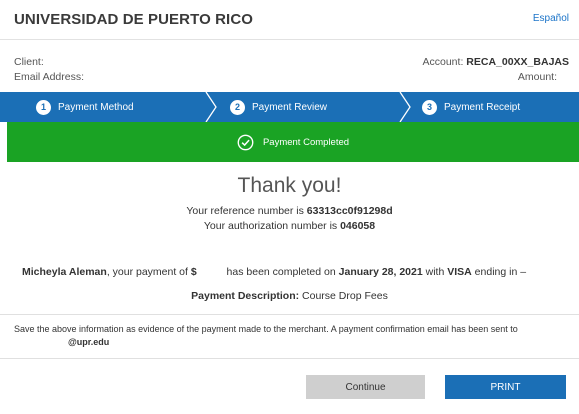 This screenshot has height=414, width=579. Describe the element at coordinates (237, 107) in the screenshot. I see `step-number: 2` at that location.